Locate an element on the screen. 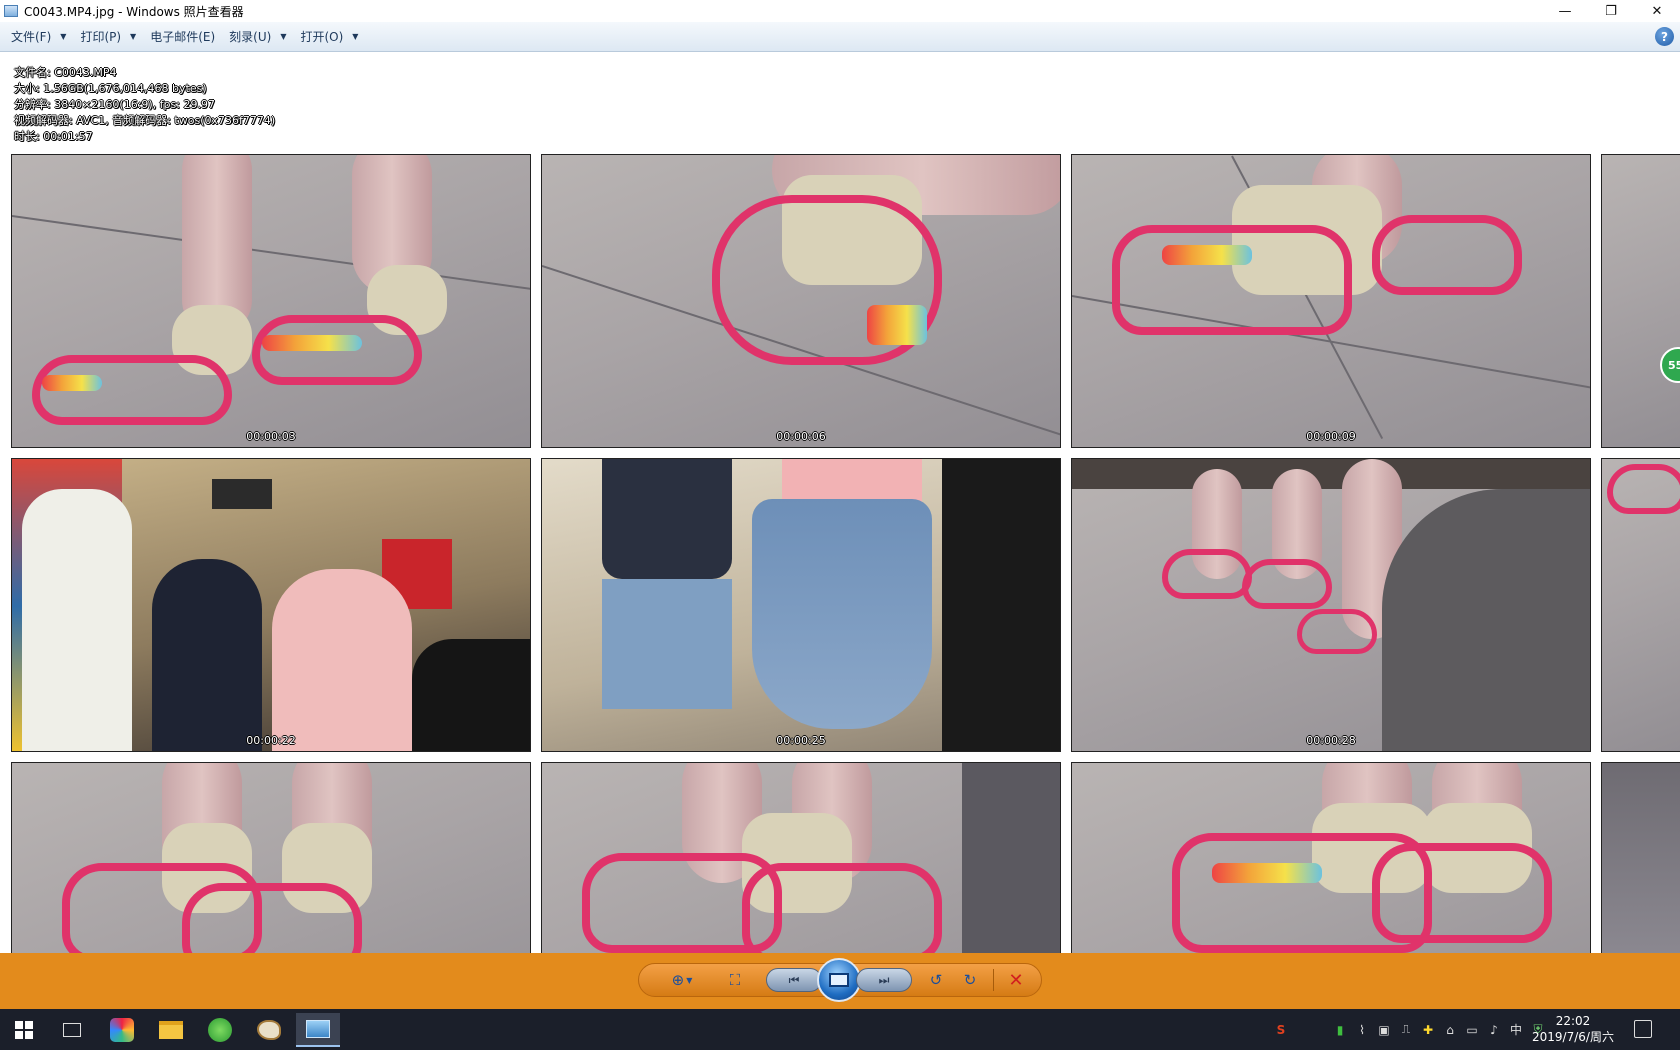  thumbnail-timestamp: 00:00:22 is located at coordinates (271, 740).